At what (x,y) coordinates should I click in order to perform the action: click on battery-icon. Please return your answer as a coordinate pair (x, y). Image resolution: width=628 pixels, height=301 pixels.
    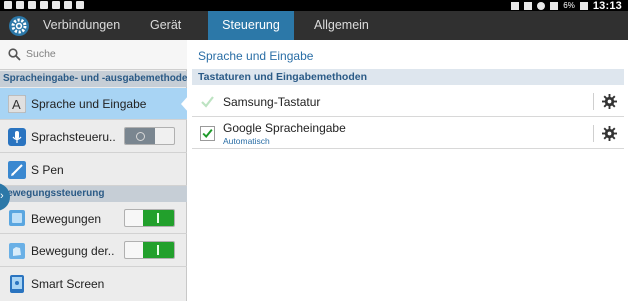
    Looking at the image, I should click on (583, 5).